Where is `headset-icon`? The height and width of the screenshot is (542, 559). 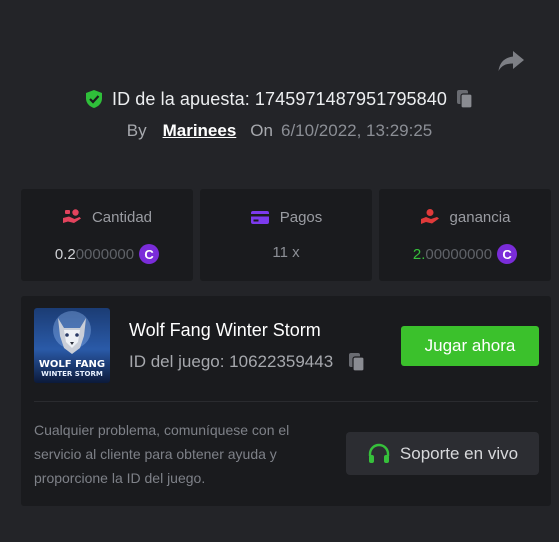
headset-icon is located at coordinates (379, 453).